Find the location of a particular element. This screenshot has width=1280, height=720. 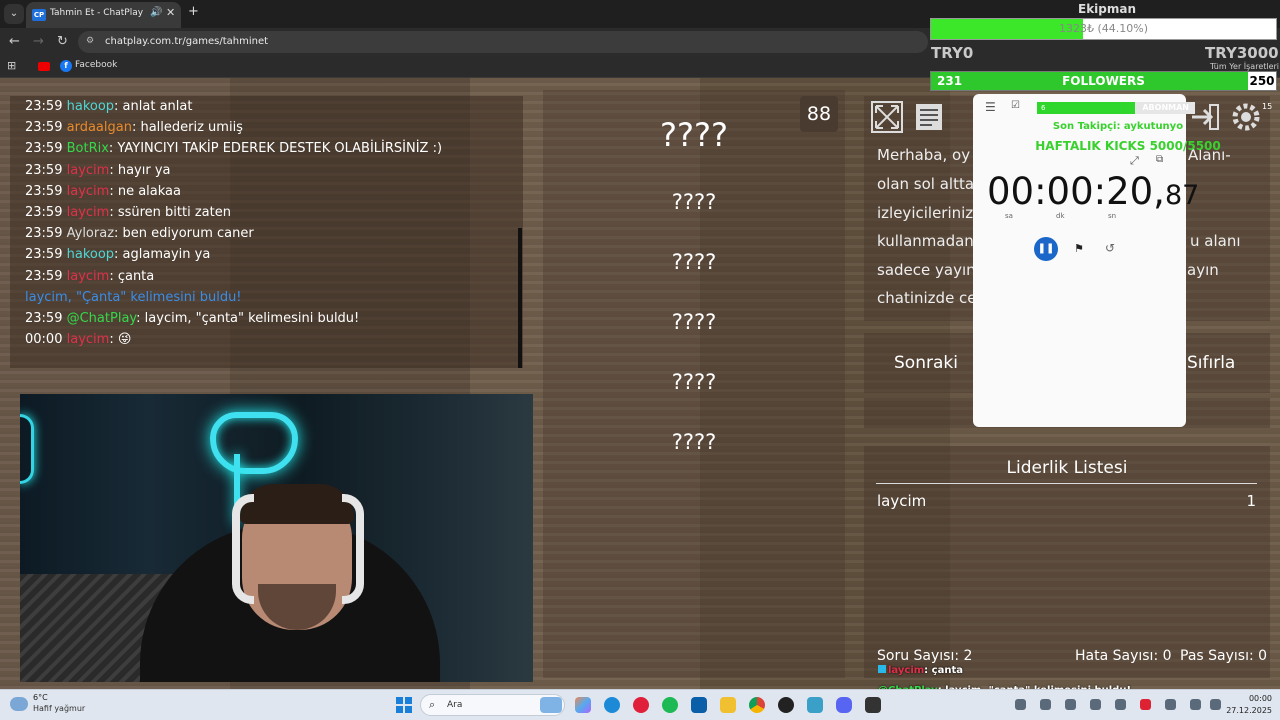

chat-username: @ChatPlay is located at coordinates (102, 318).